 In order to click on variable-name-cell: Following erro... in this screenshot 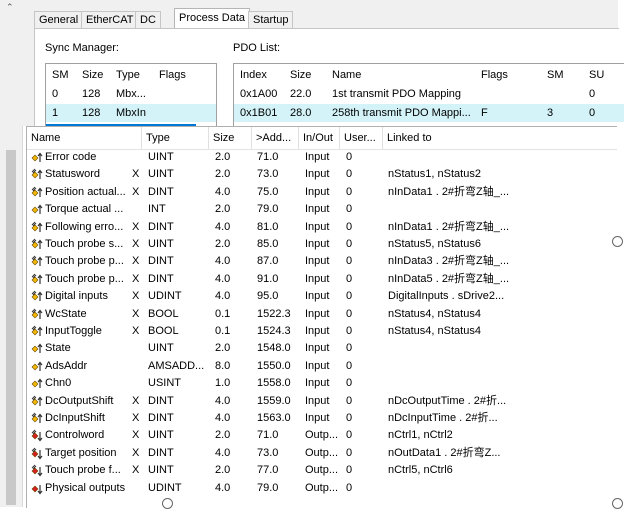, I will do `click(84, 226)`.